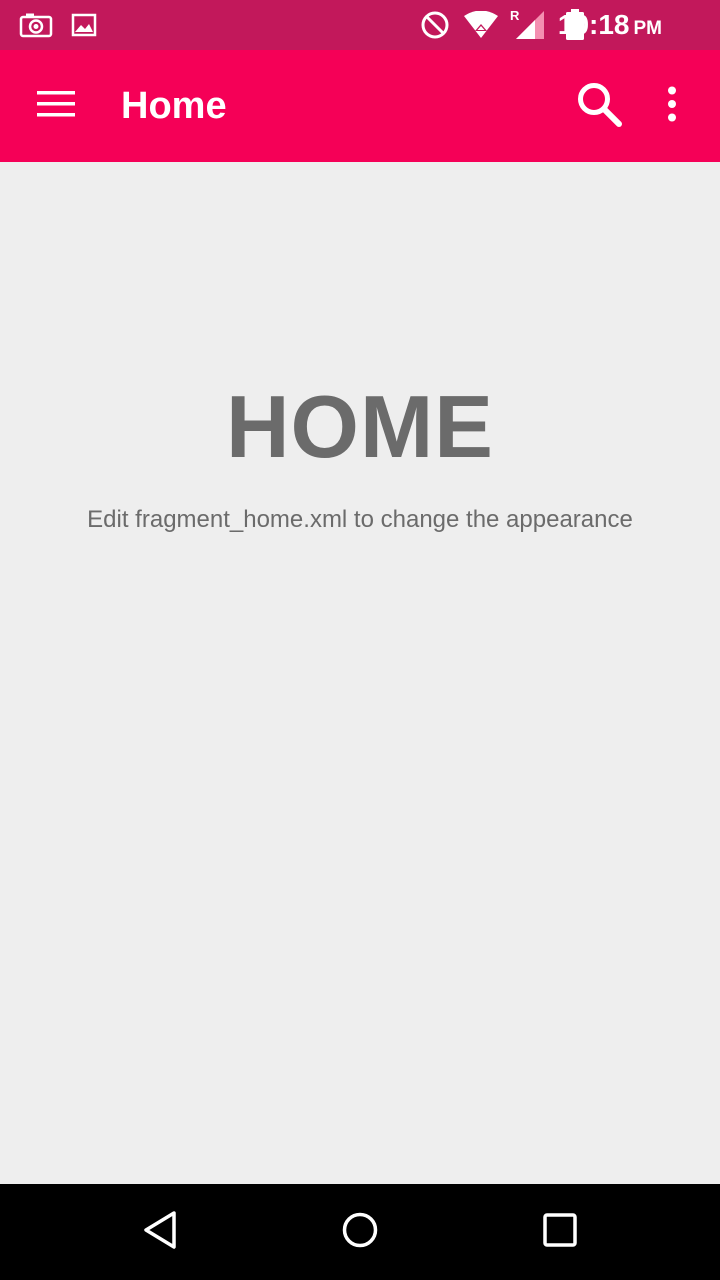 This screenshot has width=720, height=1280. I want to click on more-vert-icon, so click(672, 106).